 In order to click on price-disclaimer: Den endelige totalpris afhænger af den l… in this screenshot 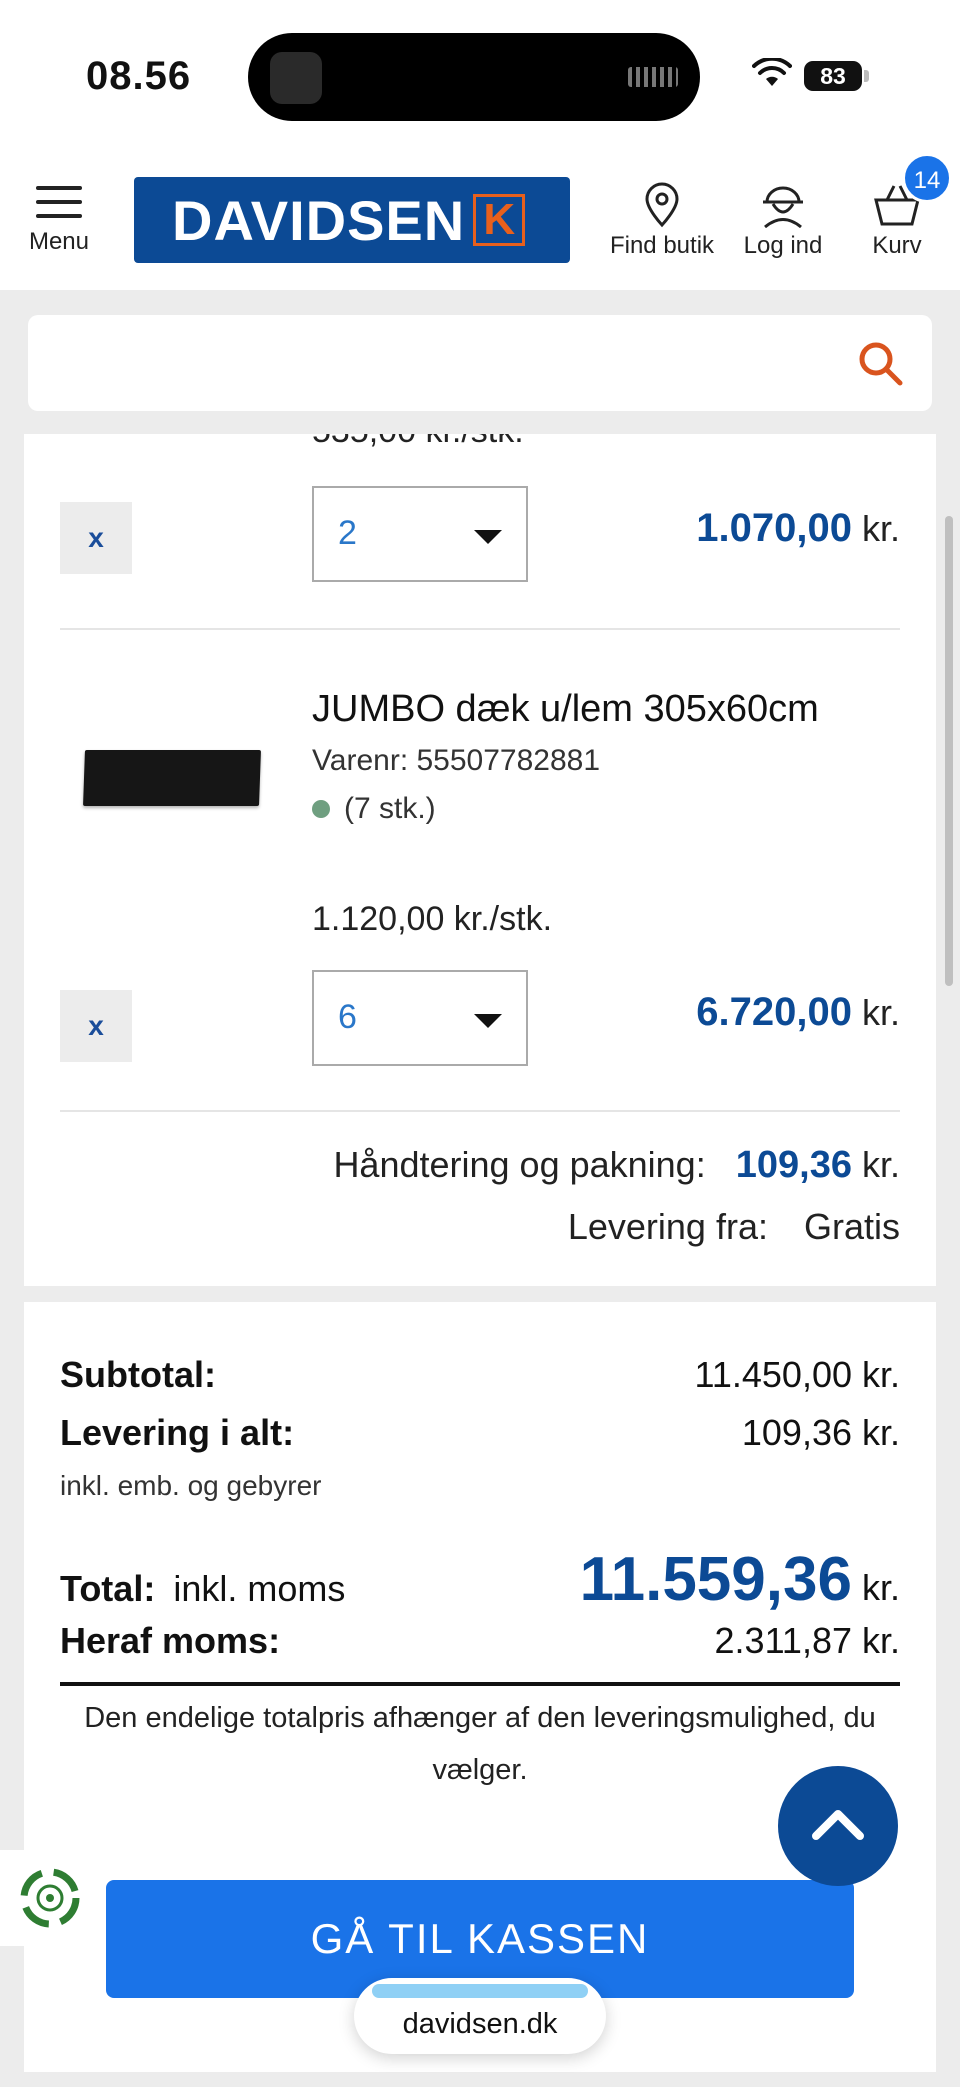, I will do `click(480, 1744)`.